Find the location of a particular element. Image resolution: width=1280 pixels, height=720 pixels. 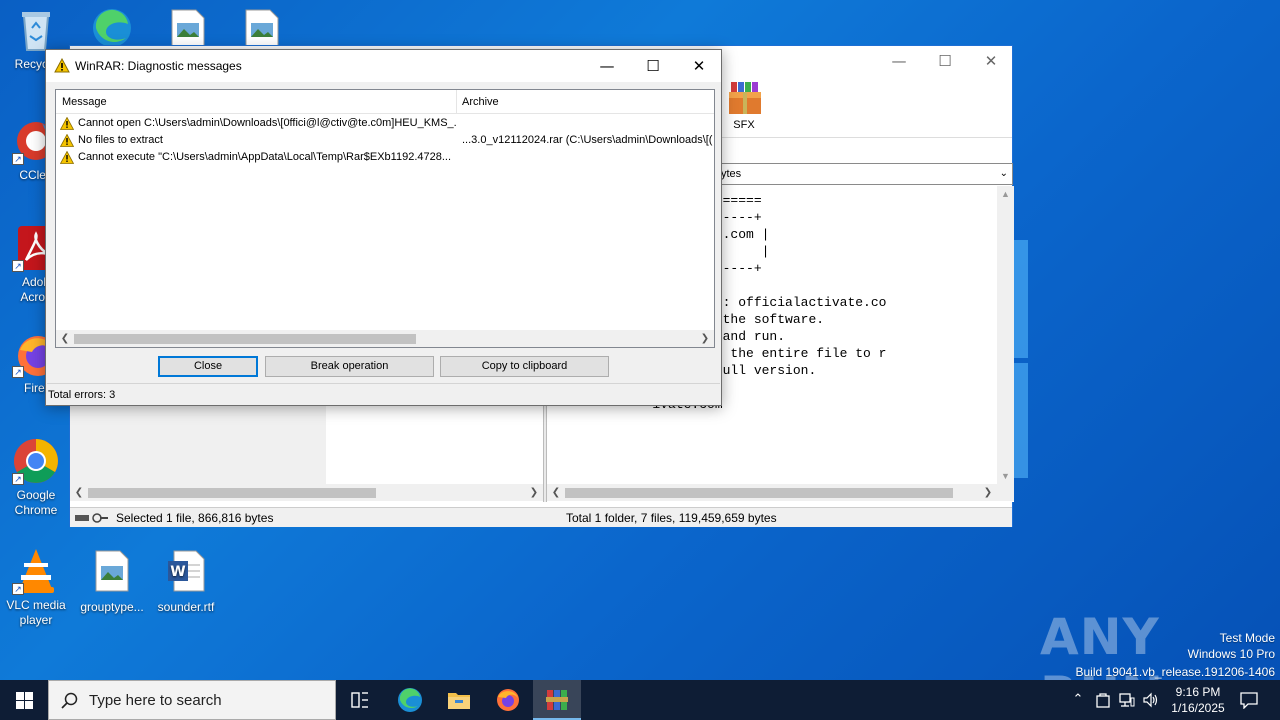

firefox-icon is located at coordinates (508, 700).